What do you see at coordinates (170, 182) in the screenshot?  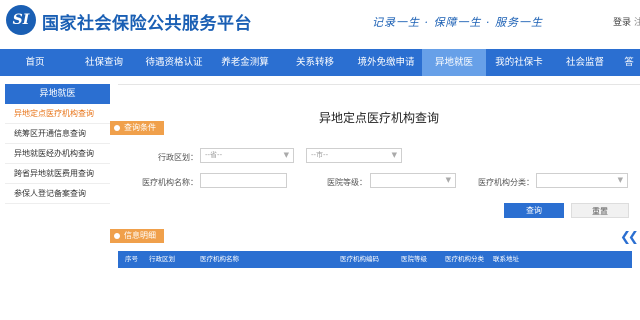 I see `hospital-name-label: 医疗机构名称：` at bounding box center [170, 182].